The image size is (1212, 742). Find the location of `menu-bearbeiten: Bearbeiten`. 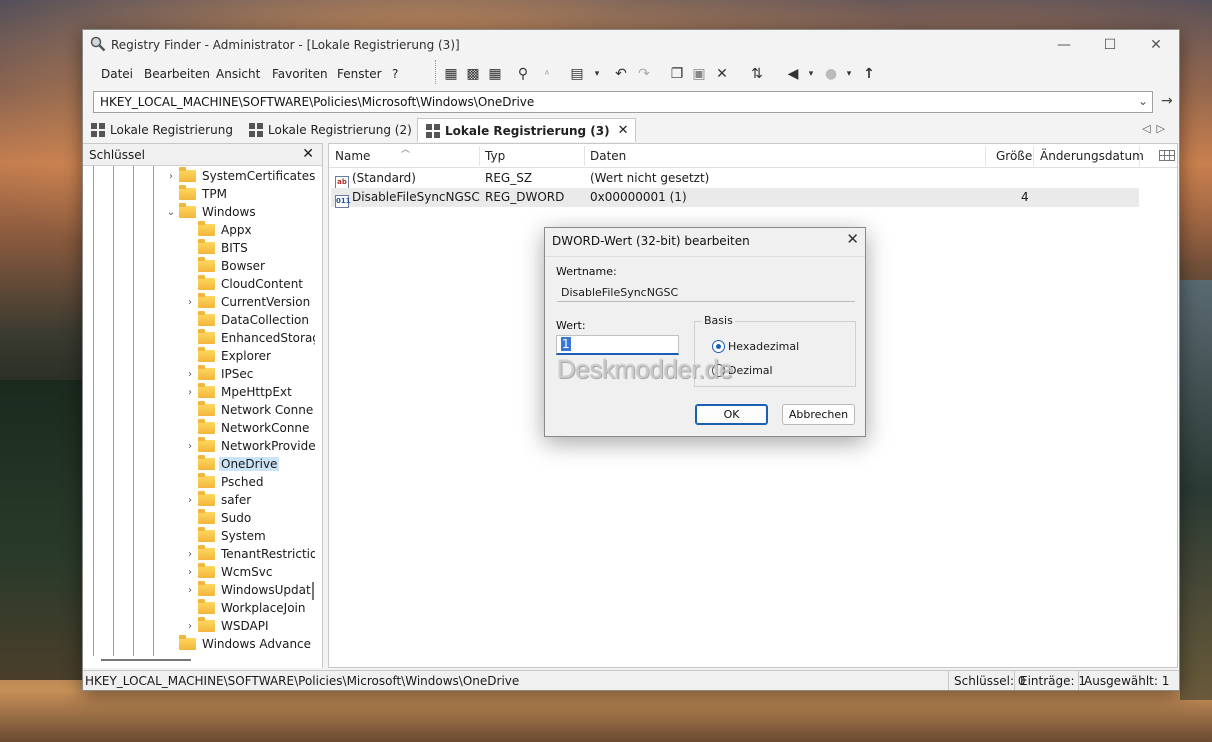

menu-bearbeiten: Bearbeiten is located at coordinates (177, 74).